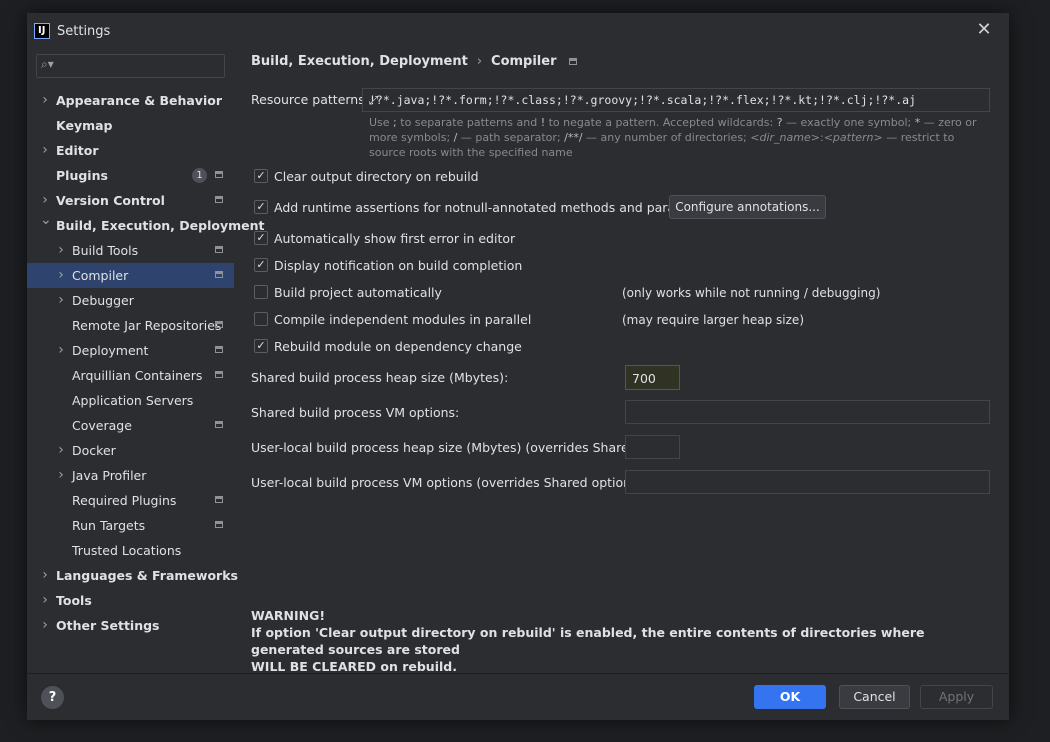 The height and width of the screenshot is (742, 1050). Describe the element at coordinates (130, 625) in the screenshot. I see `sidebar-item-other-settings: › Other Settings` at that location.